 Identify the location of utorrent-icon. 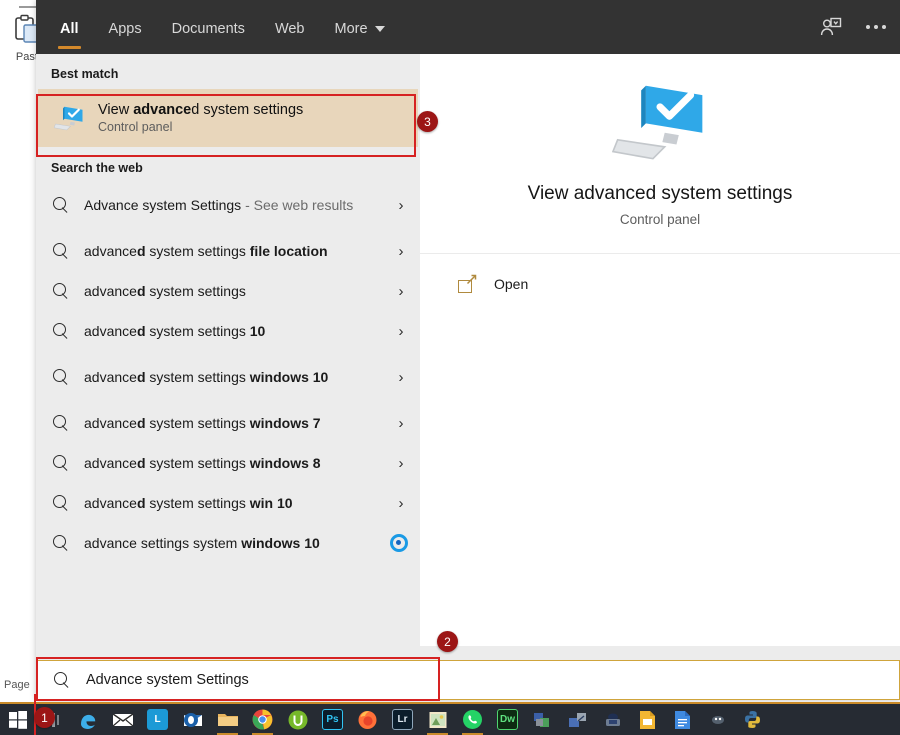
(297, 719).